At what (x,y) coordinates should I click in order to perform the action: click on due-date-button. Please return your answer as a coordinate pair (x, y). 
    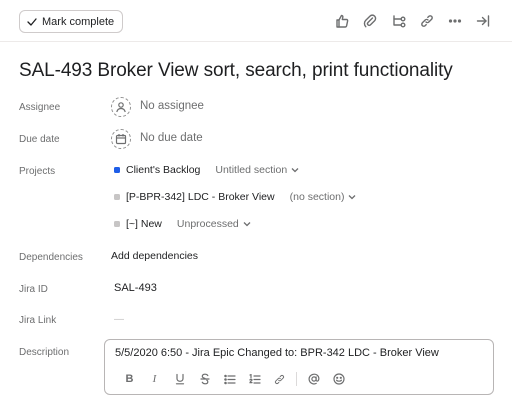
    Looking at the image, I should click on (121, 139).